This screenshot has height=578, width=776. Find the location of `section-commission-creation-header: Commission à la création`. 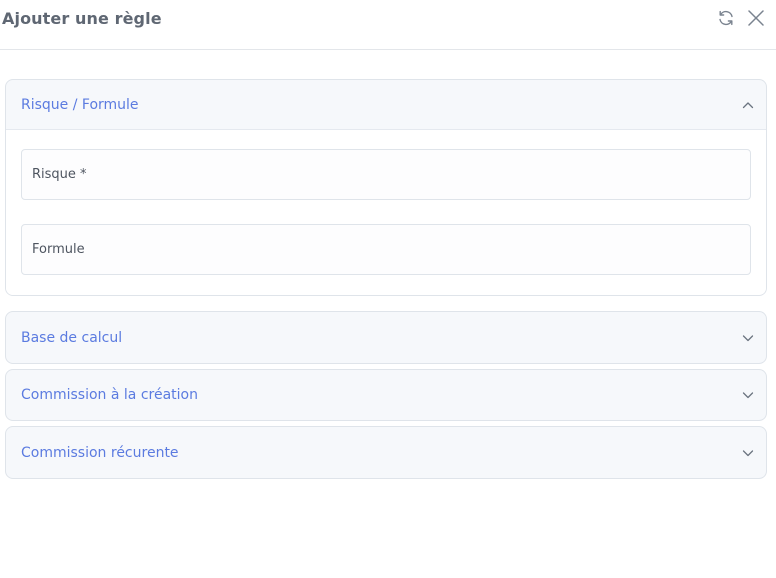

section-commission-creation-header: Commission à la création is located at coordinates (386, 395).